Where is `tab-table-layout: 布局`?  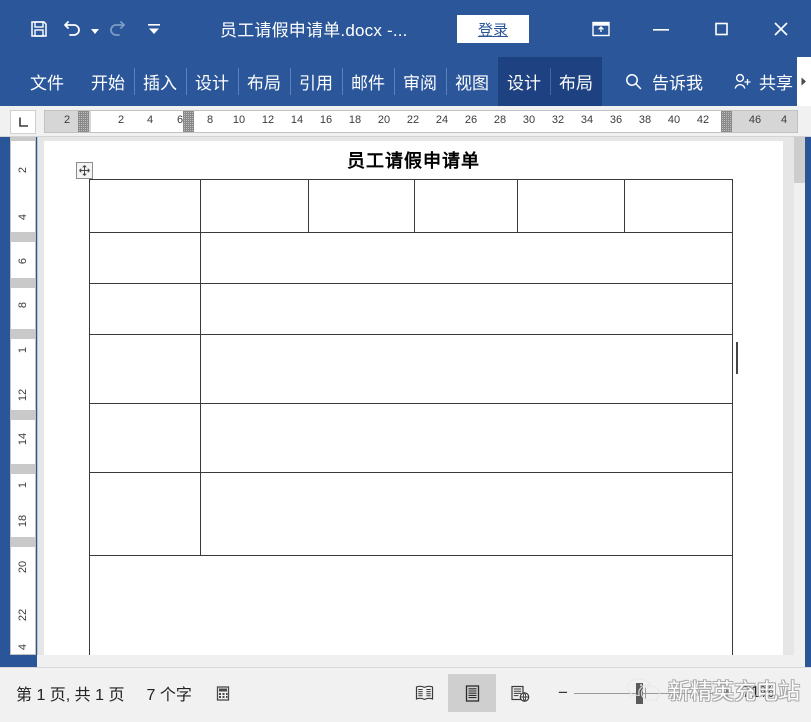
tab-table-layout: 布局 is located at coordinates (576, 81).